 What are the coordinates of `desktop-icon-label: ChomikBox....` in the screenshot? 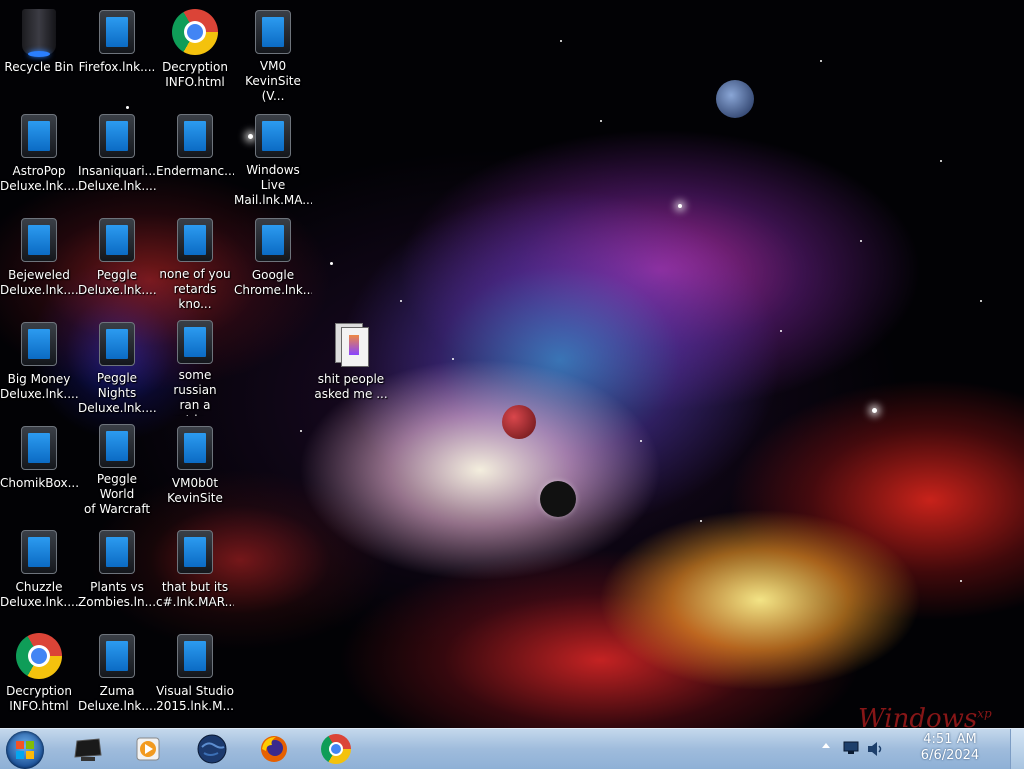 It's located at (39, 483).